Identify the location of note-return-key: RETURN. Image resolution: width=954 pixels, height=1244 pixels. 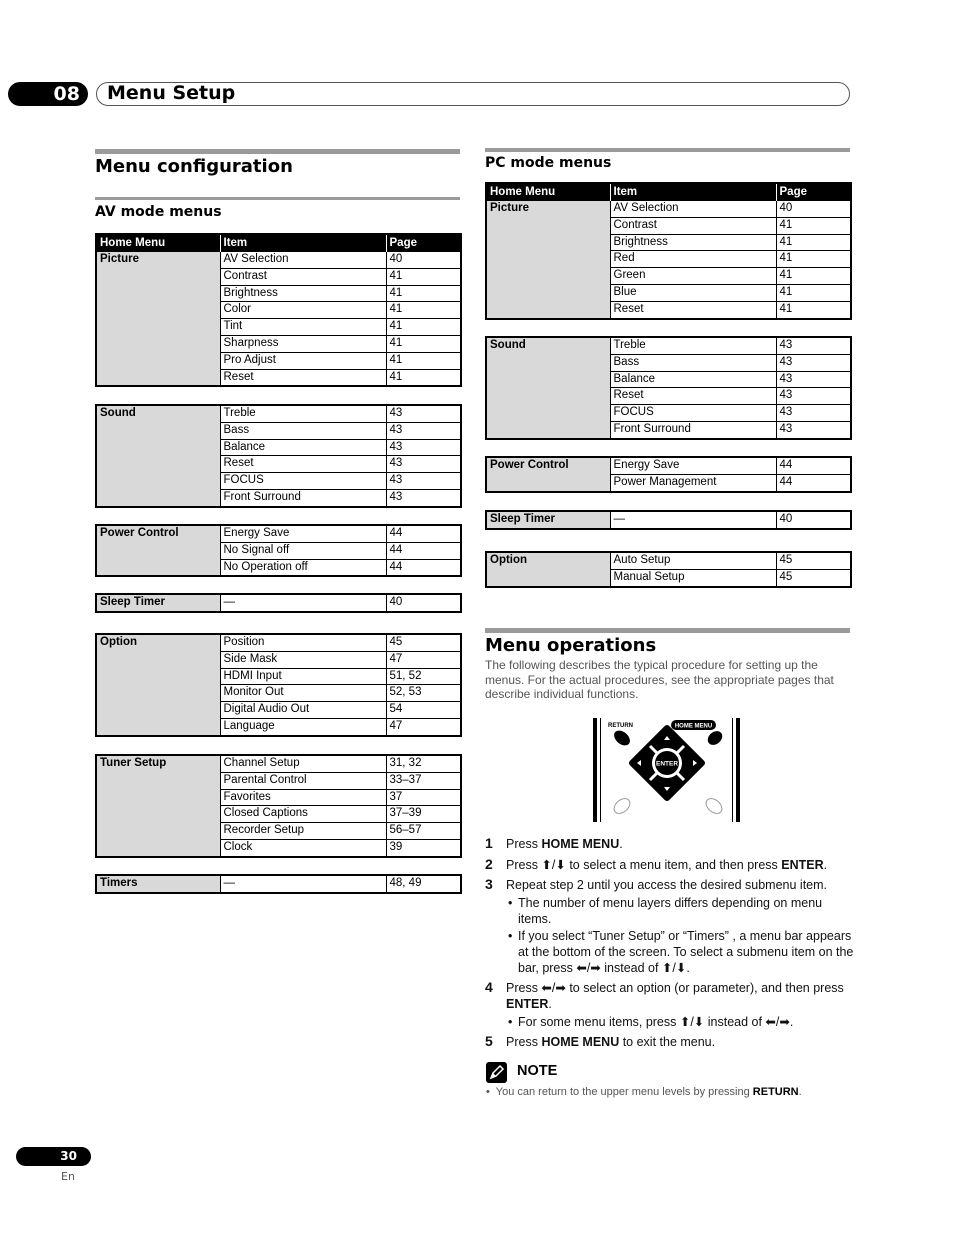
(775, 1092).